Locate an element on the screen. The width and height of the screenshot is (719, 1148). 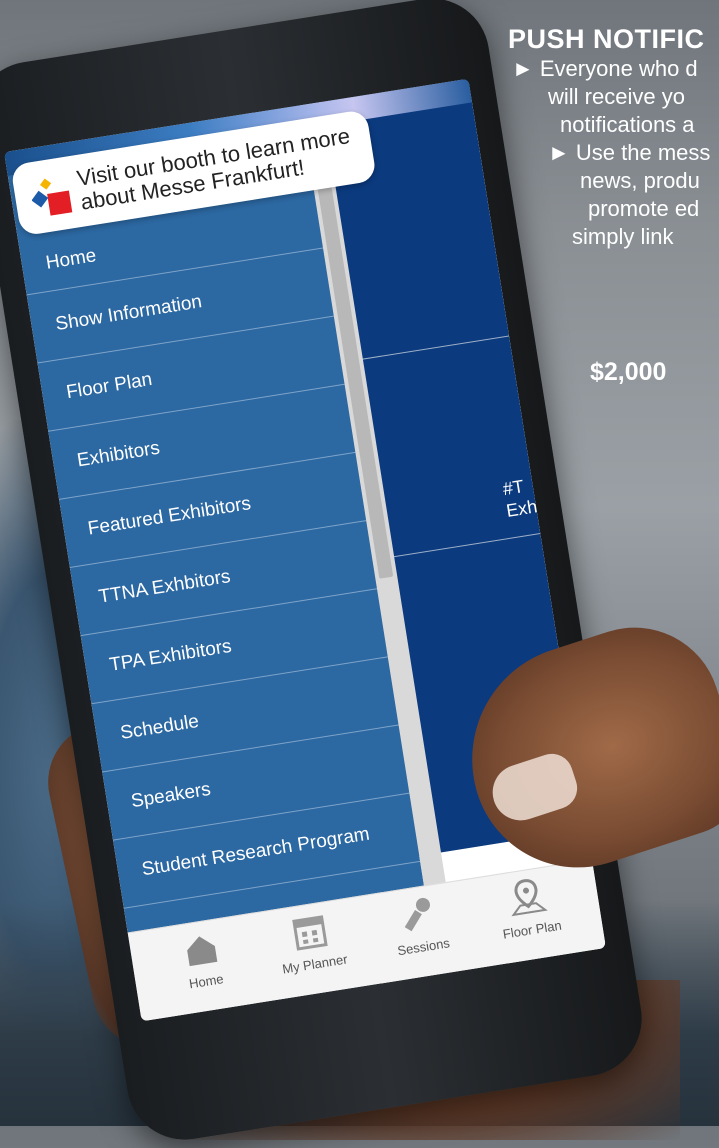
microphone-icon is located at coordinates (417, 914).